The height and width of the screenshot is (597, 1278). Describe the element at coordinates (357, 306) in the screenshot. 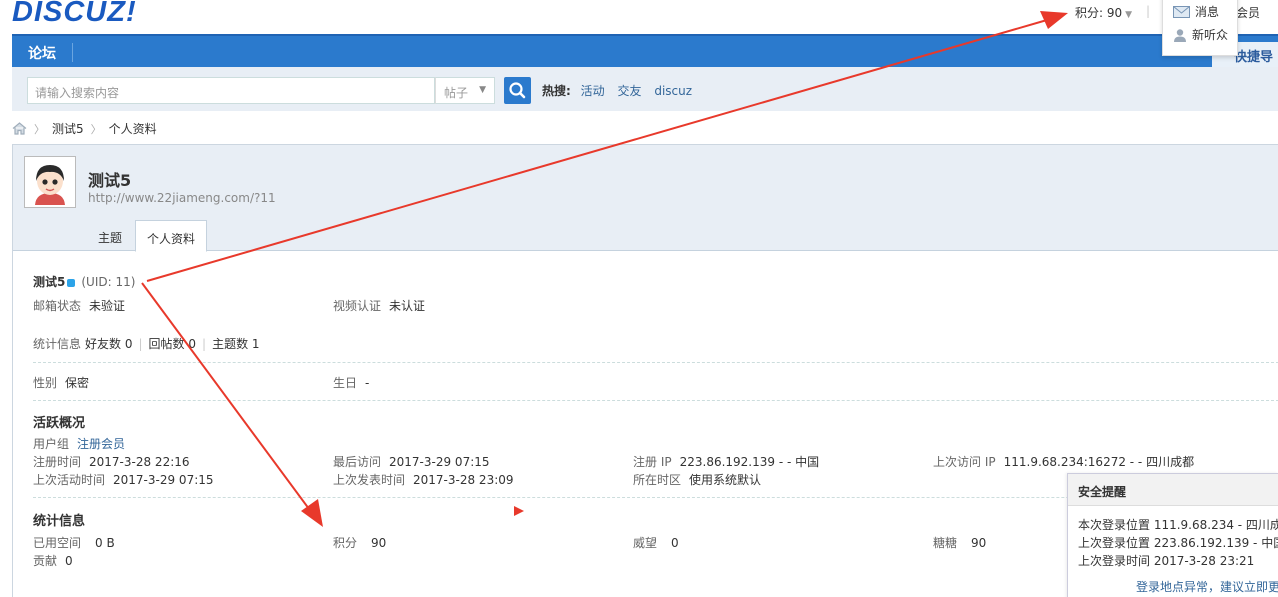

I see `video-label: 视频认证` at that location.